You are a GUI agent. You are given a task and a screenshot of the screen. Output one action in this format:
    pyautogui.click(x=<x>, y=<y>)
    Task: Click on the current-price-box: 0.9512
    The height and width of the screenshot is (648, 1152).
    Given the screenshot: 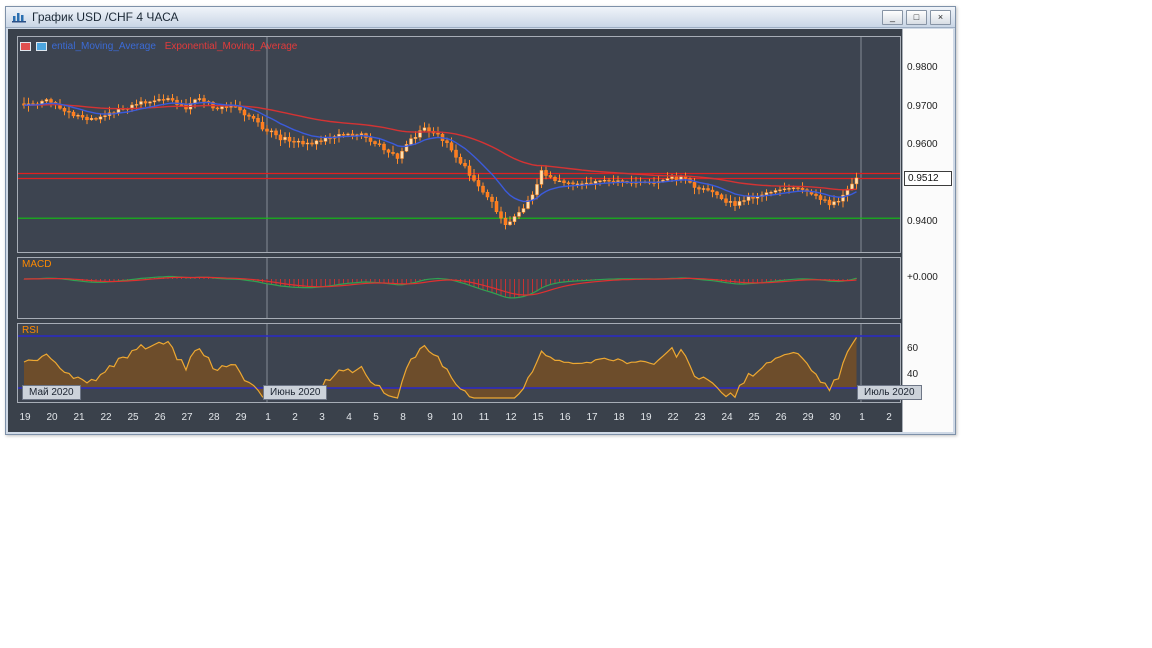 What is the action you would take?
    pyautogui.click(x=928, y=178)
    